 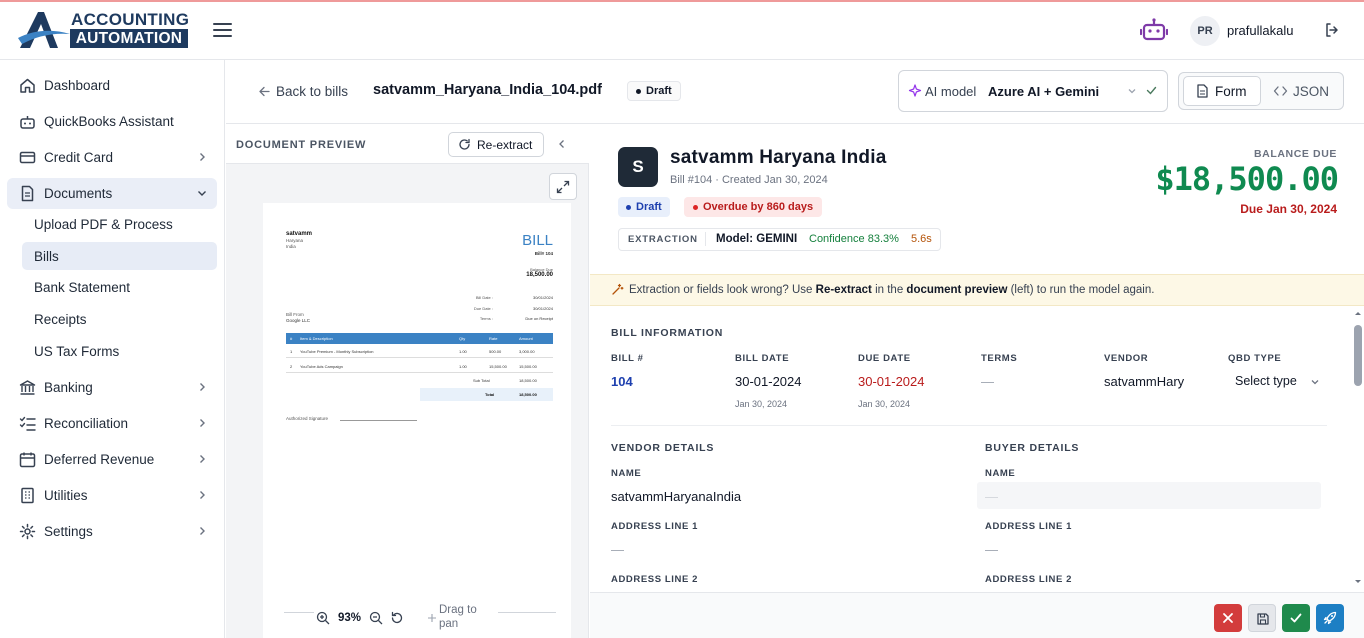 What do you see at coordinates (27, 387) in the screenshot?
I see `bank-icon` at bounding box center [27, 387].